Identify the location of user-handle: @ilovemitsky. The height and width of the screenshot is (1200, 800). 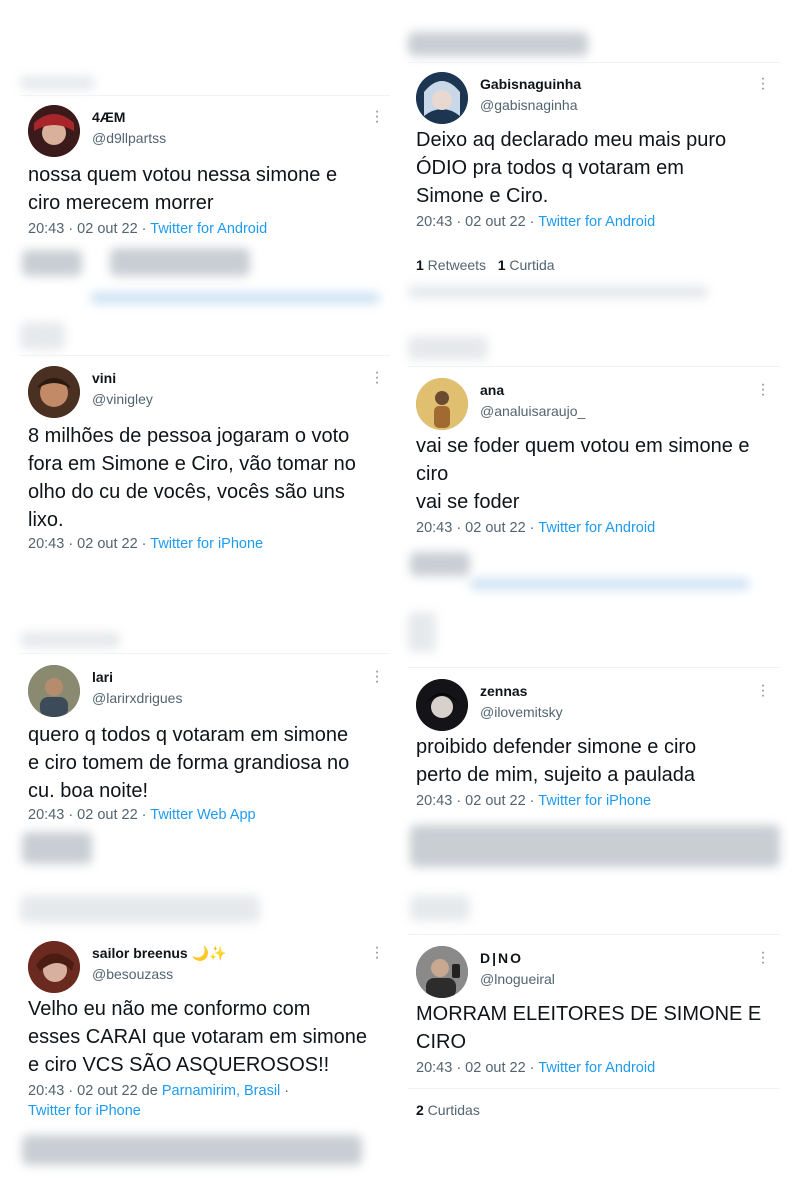
(521, 712).